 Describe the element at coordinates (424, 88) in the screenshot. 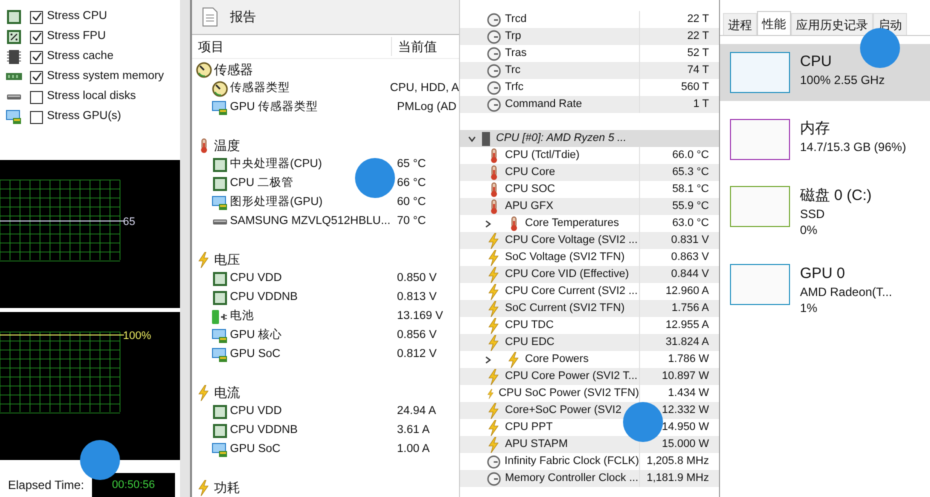

I see `item-value: CPU, HDD, A` at that location.